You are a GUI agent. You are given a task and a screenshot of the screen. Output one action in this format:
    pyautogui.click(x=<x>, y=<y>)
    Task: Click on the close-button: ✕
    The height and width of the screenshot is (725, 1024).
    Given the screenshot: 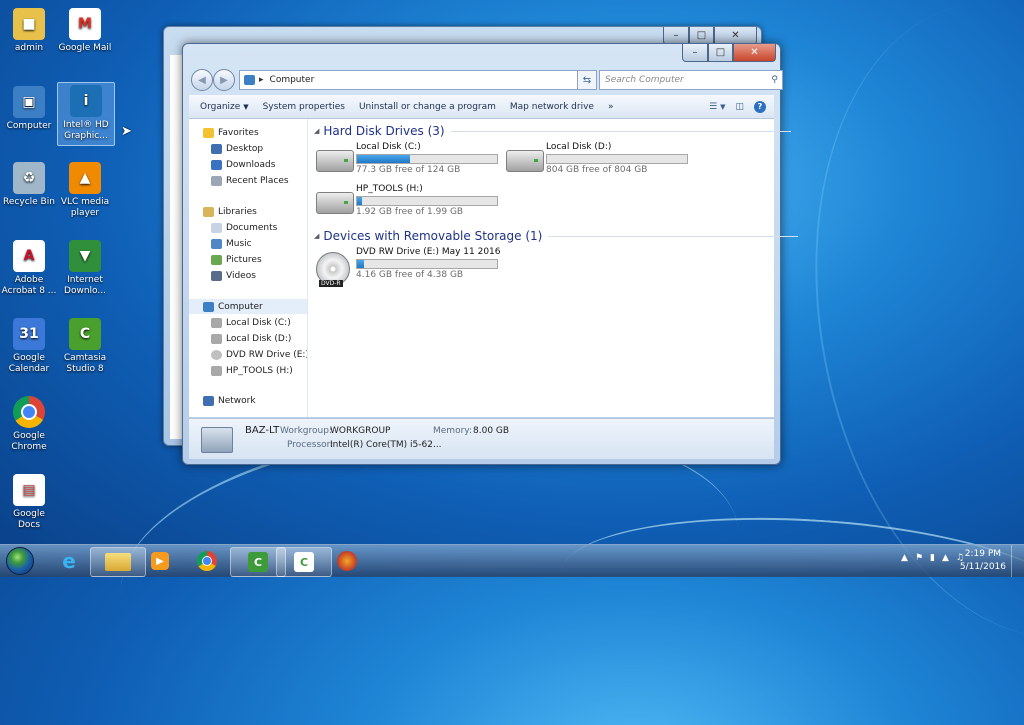 What is the action you would take?
    pyautogui.click(x=754, y=53)
    